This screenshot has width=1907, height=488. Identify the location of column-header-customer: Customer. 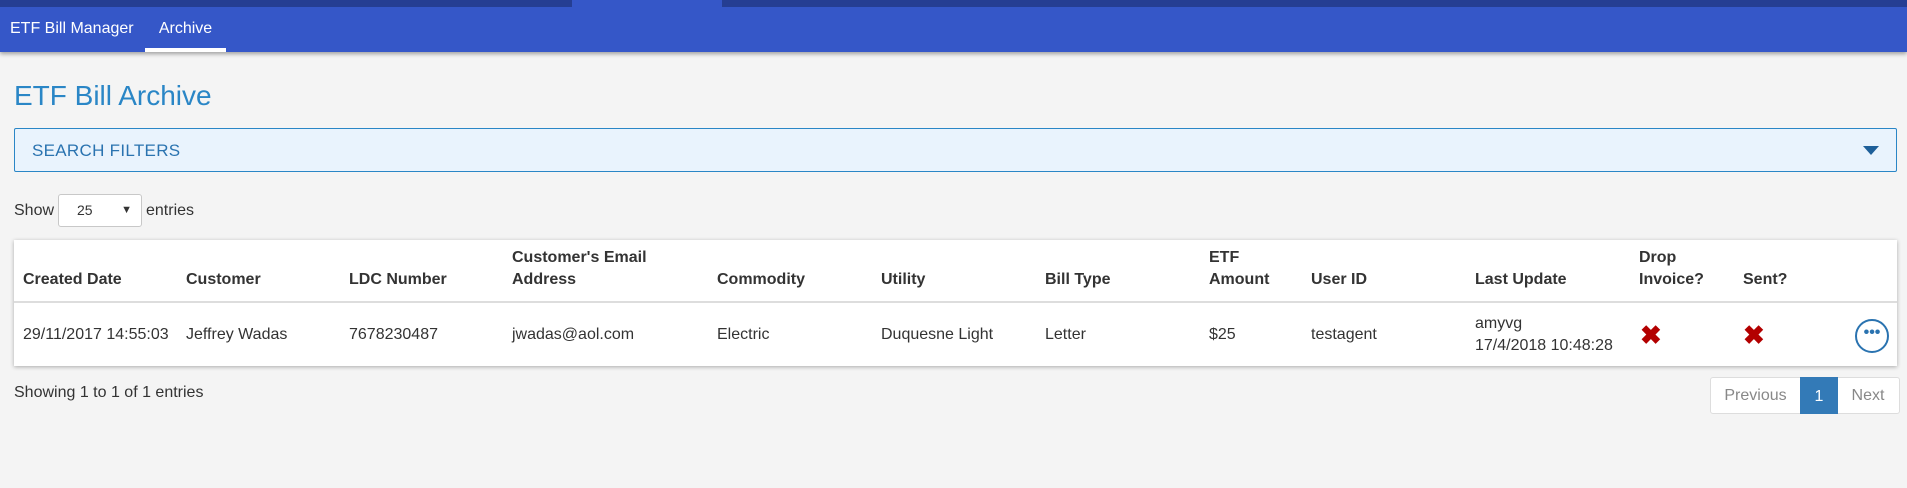
(223, 280).